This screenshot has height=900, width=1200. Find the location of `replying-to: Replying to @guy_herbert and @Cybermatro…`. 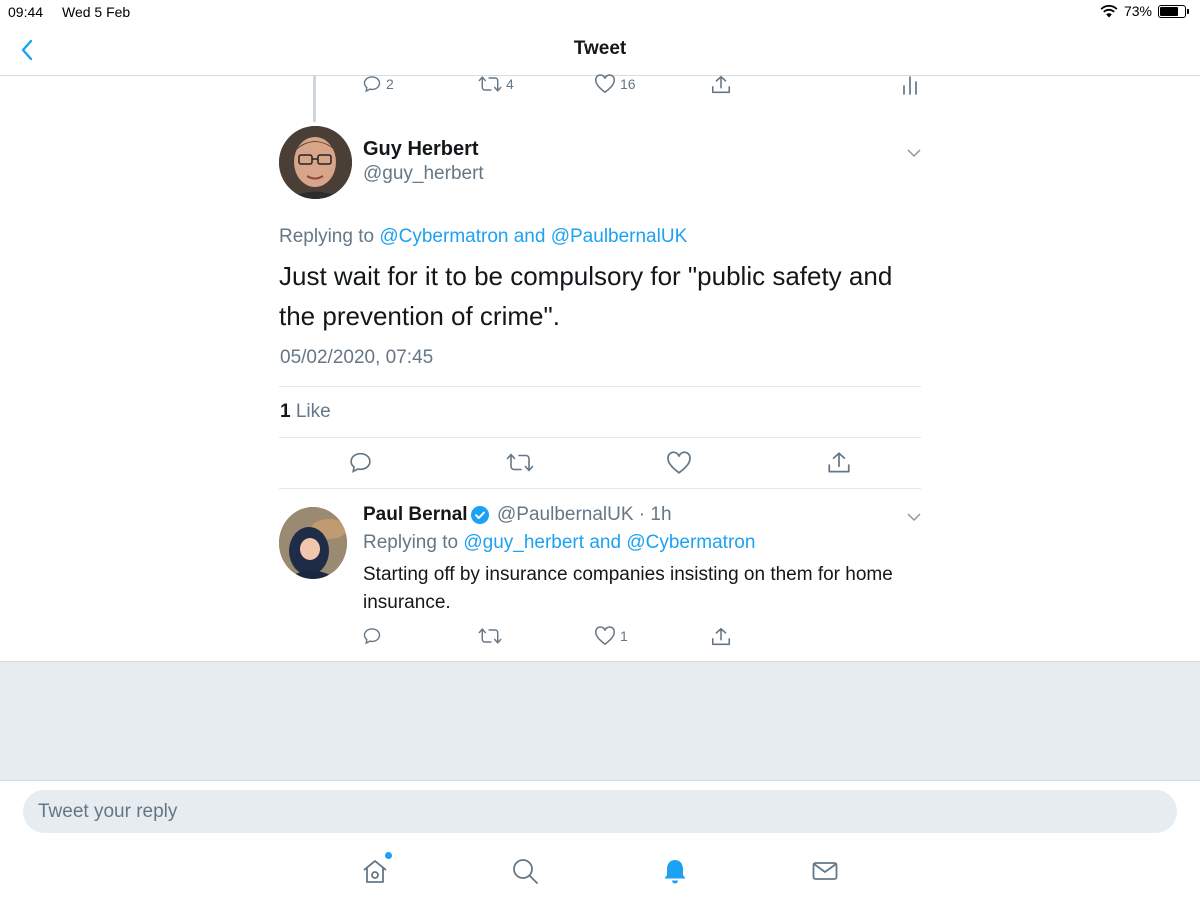

replying-to: Replying to @guy_herbert and @Cybermatro… is located at coordinates (559, 543).